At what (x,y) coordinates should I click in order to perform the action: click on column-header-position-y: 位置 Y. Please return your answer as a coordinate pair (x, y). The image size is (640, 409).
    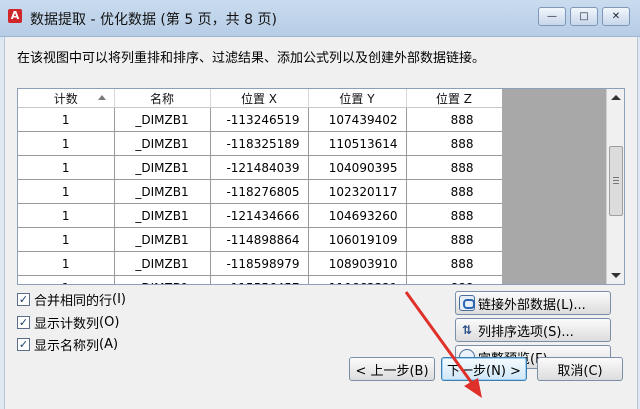
    Looking at the image, I should click on (357, 98).